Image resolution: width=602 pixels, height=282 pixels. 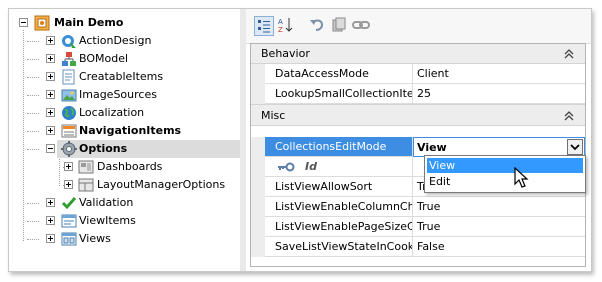 I want to click on dropdown-option-edit: Edit, so click(x=505, y=181).